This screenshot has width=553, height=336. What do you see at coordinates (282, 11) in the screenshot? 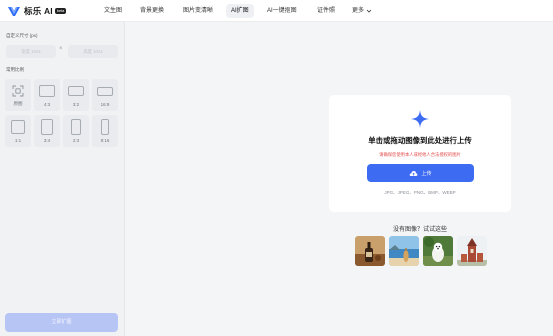
I see `nav-item-ai-cutout: AI一键抠图` at bounding box center [282, 11].